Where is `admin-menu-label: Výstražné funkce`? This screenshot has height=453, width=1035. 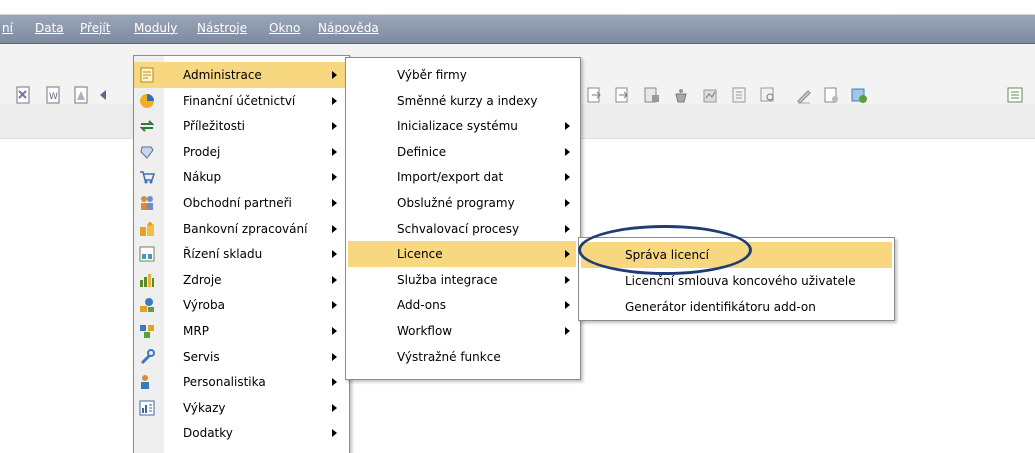
admin-menu-label: Výstražné funkce is located at coordinates (449, 356).